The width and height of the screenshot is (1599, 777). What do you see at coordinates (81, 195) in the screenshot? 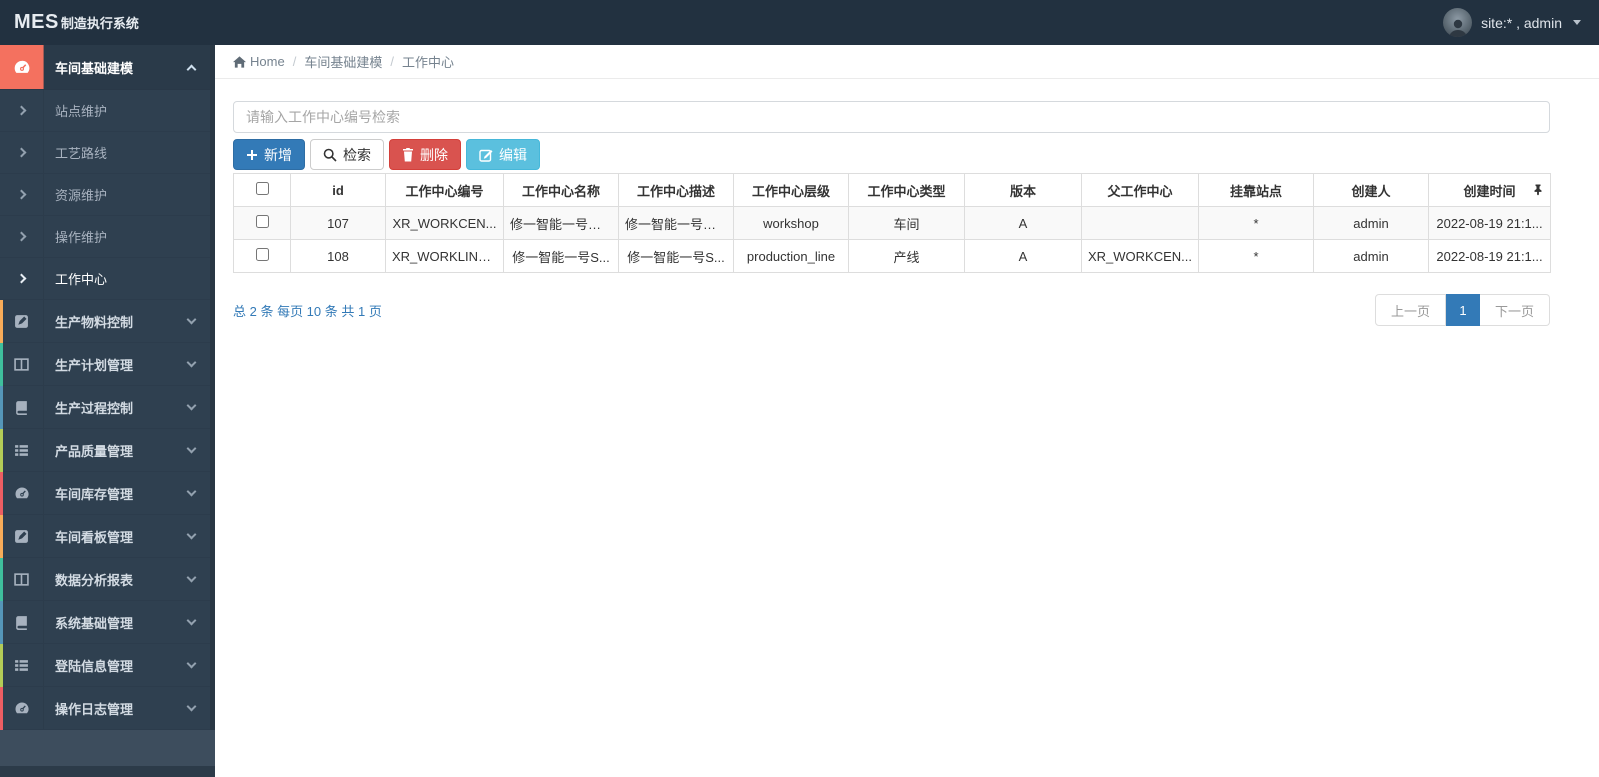
I see `sidebar-item-label: 资源维护` at bounding box center [81, 195].